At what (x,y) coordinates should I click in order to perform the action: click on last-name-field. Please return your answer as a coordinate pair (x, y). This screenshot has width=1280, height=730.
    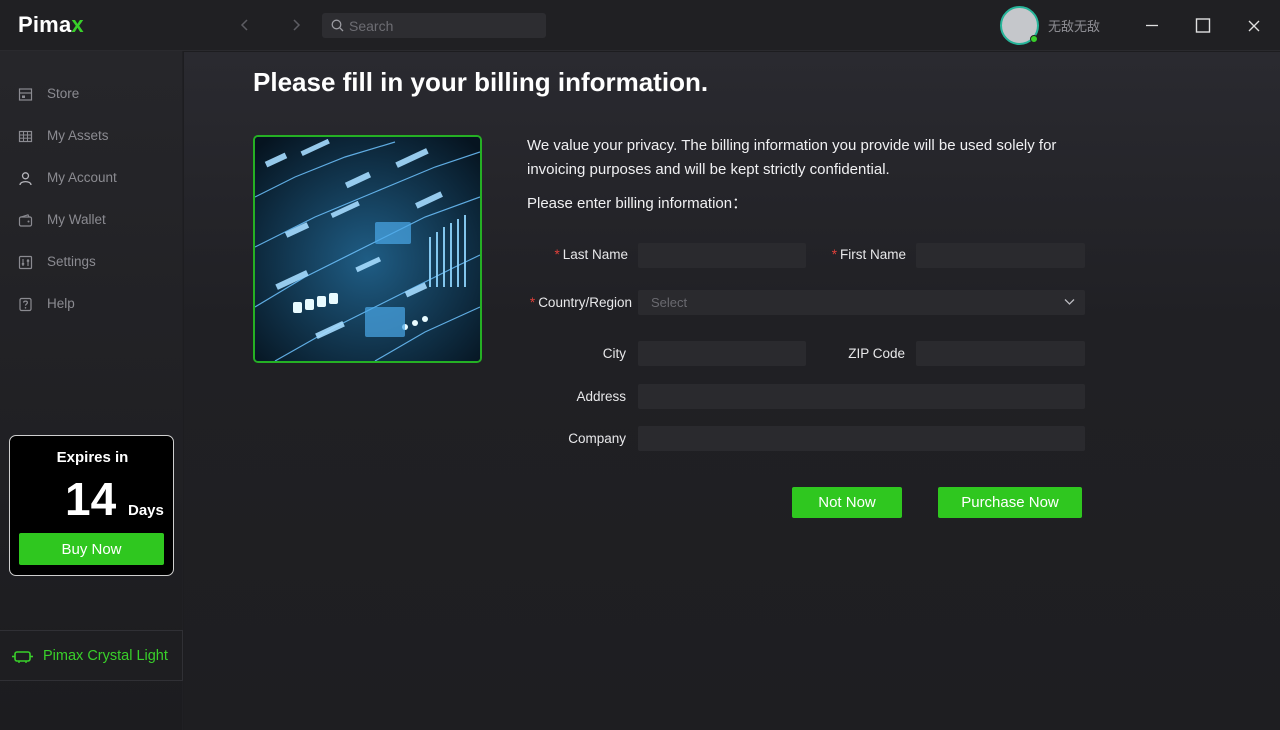
    Looking at the image, I should click on (722, 255).